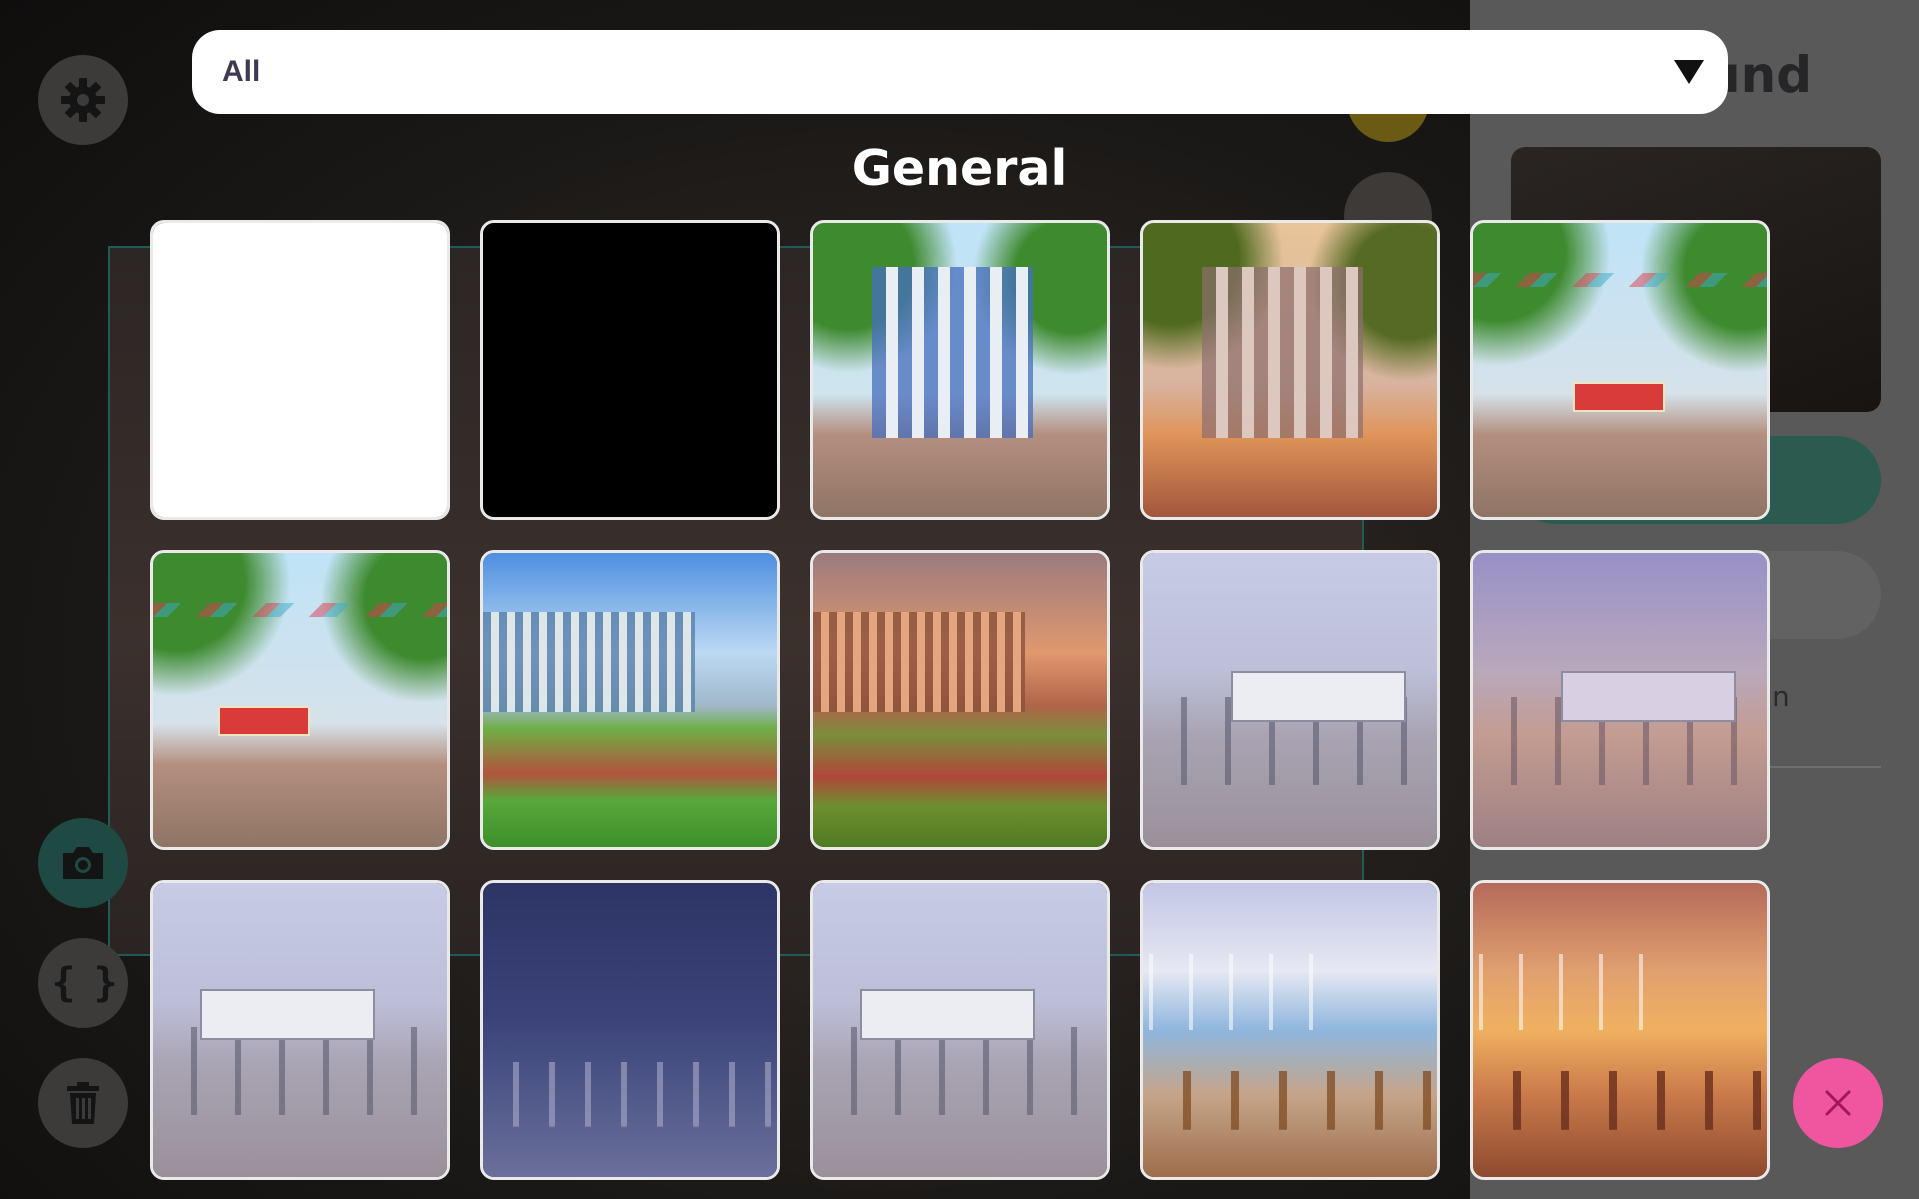 The width and height of the screenshot is (1919, 1199). I want to click on background-tile-school-festival-gate, so click(300, 700).